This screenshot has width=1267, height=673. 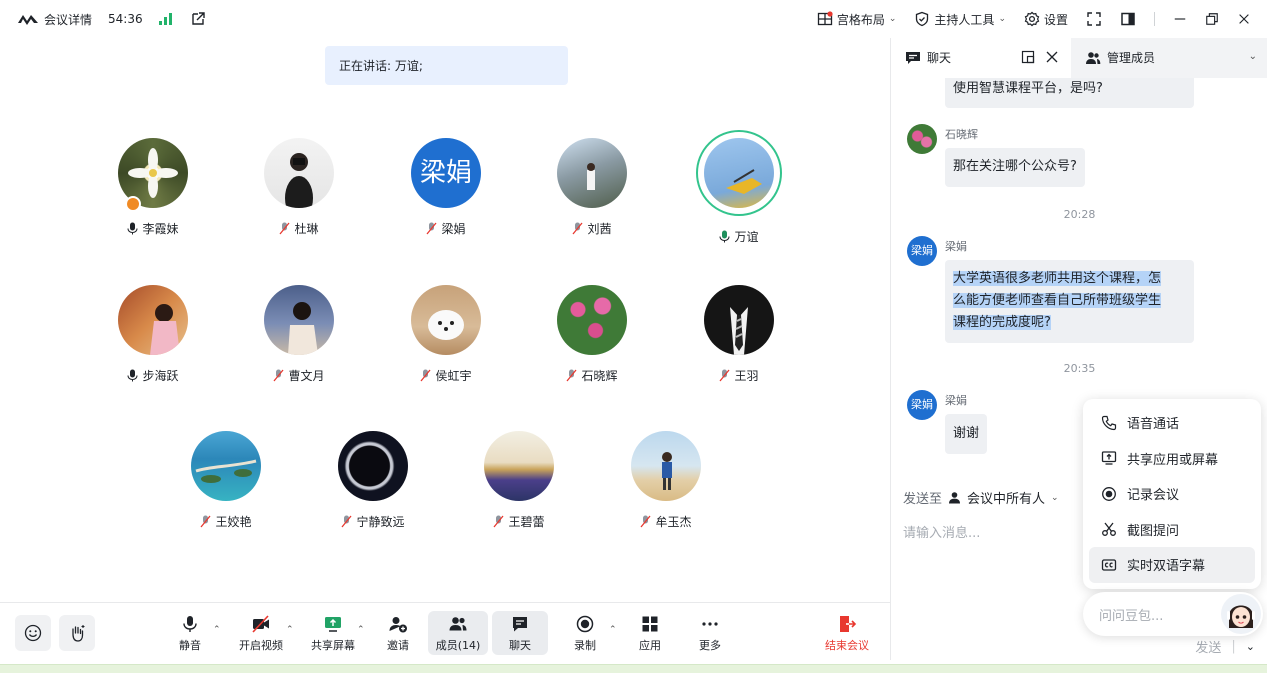 What do you see at coordinates (746, 237) in the screenshot?
I see `member-name: 万谊` at bounding box center [746, 237].